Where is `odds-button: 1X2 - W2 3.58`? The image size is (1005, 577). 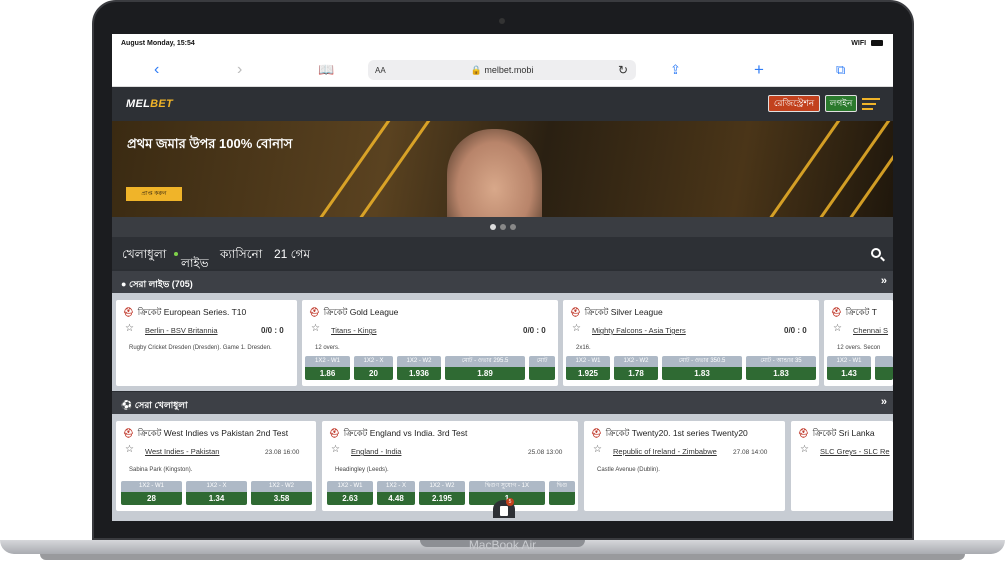
odds-button: 1X2 - W2 3.58 is located at coordinates (281, 493).